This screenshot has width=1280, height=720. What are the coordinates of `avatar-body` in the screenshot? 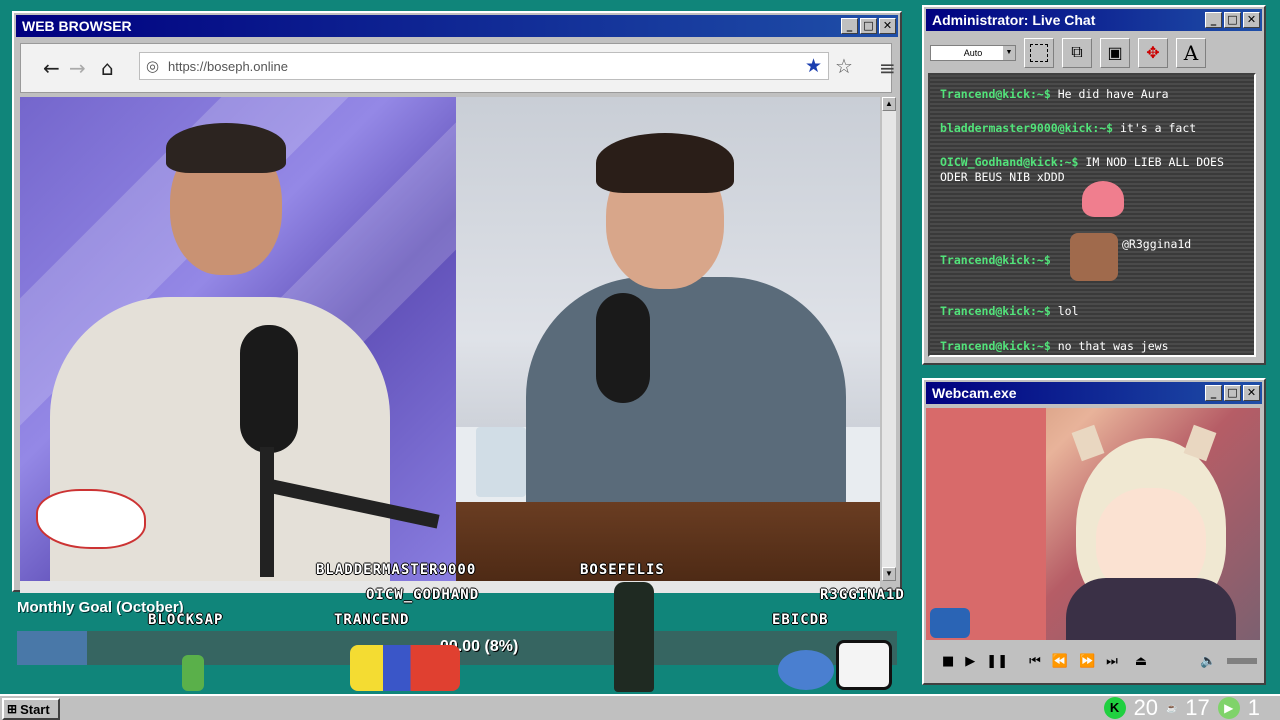 It's located at (1151, 609).